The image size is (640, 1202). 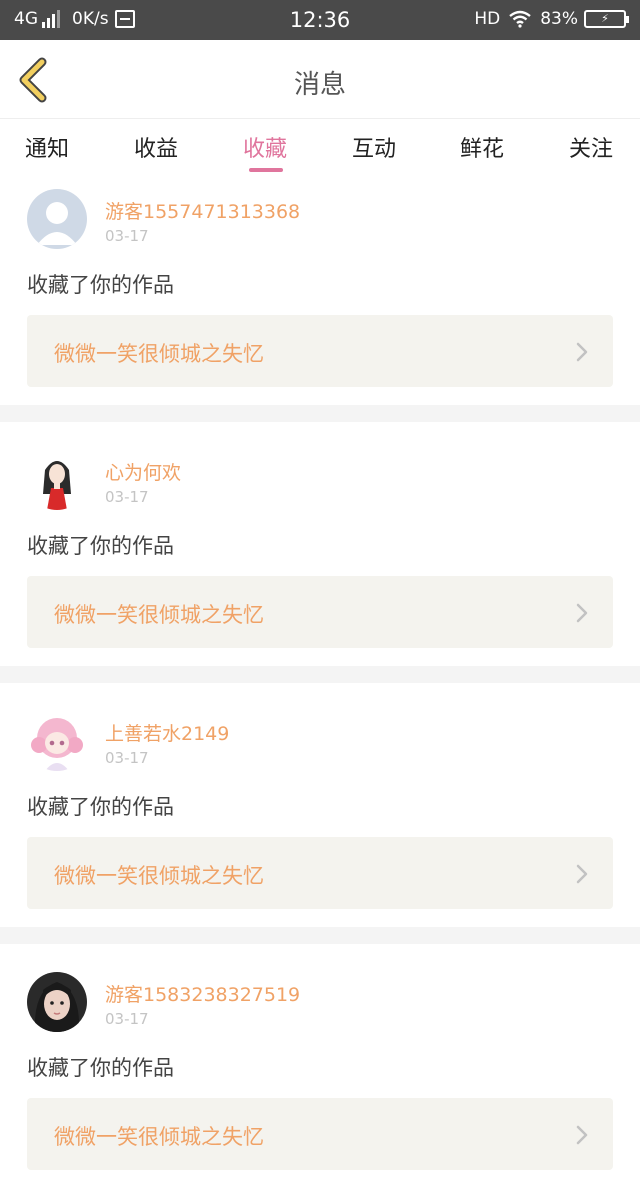 I want to click on wifi-icon, so click(x=520, y=19).